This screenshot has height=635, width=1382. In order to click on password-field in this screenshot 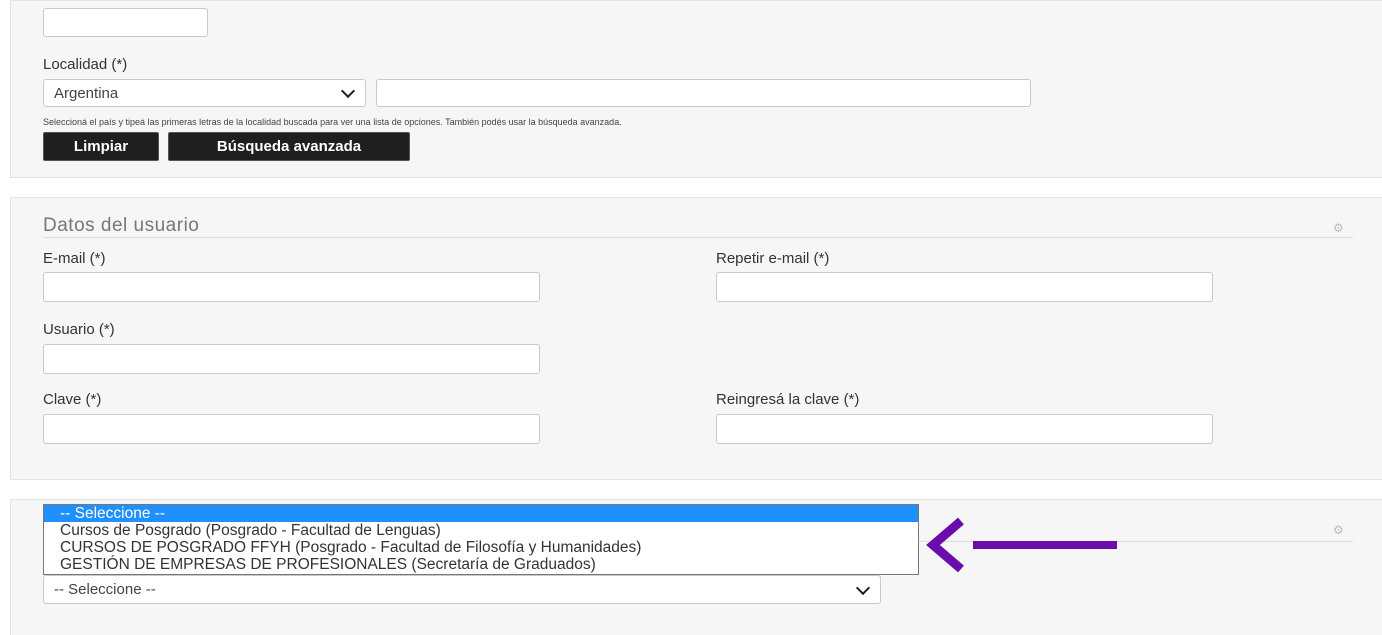, I will do `click(291, 429)`.